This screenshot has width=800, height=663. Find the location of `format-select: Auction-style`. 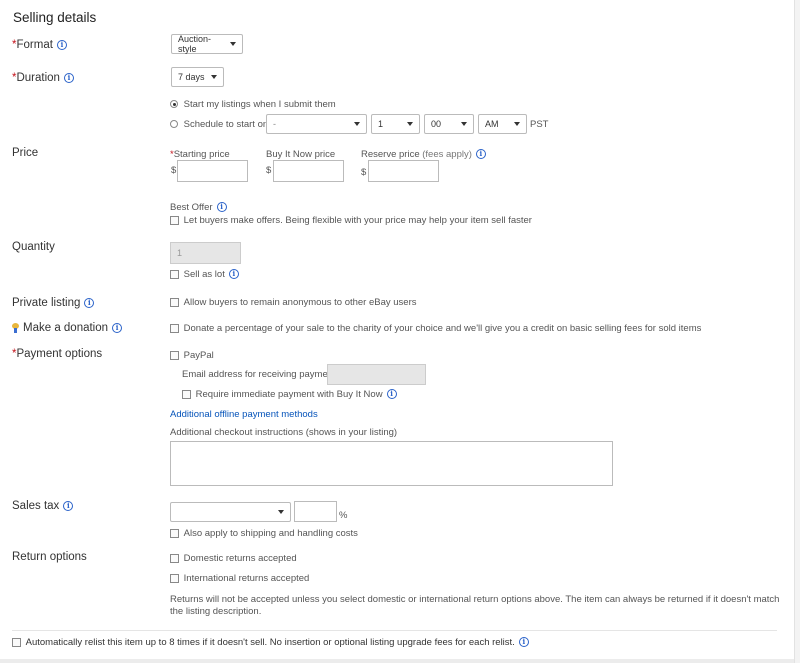

format-select: Auction-style is located at coordinates (207, 44).